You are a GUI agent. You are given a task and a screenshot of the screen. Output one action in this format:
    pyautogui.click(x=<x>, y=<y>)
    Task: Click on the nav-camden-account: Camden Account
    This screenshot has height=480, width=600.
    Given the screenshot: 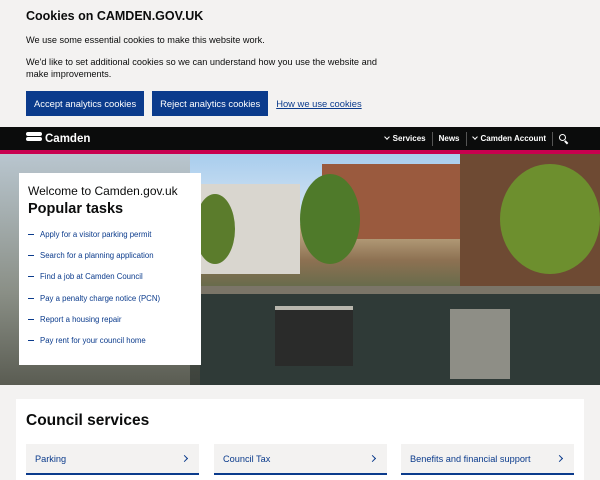 What is the action you would take?
    pyautogui.click(x=509, y=138)
    